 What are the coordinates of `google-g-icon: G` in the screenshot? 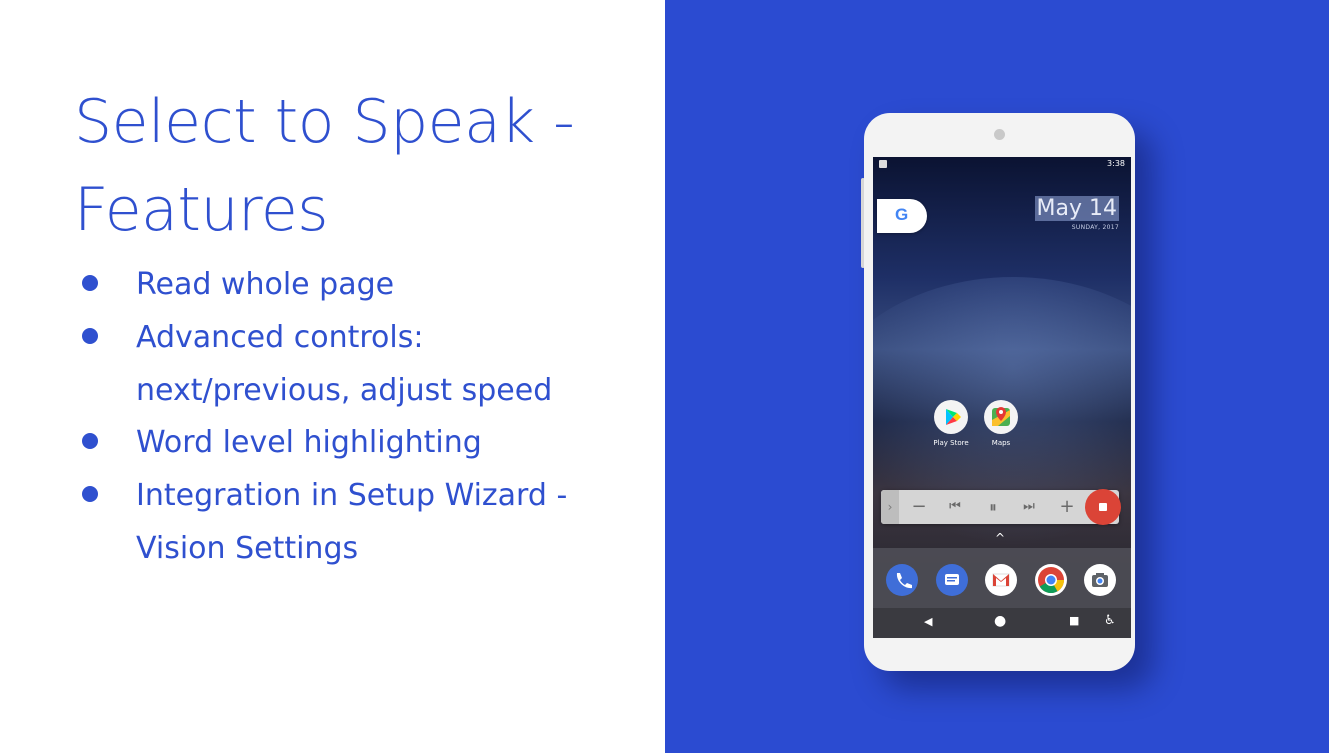 It's located at (902, 214).